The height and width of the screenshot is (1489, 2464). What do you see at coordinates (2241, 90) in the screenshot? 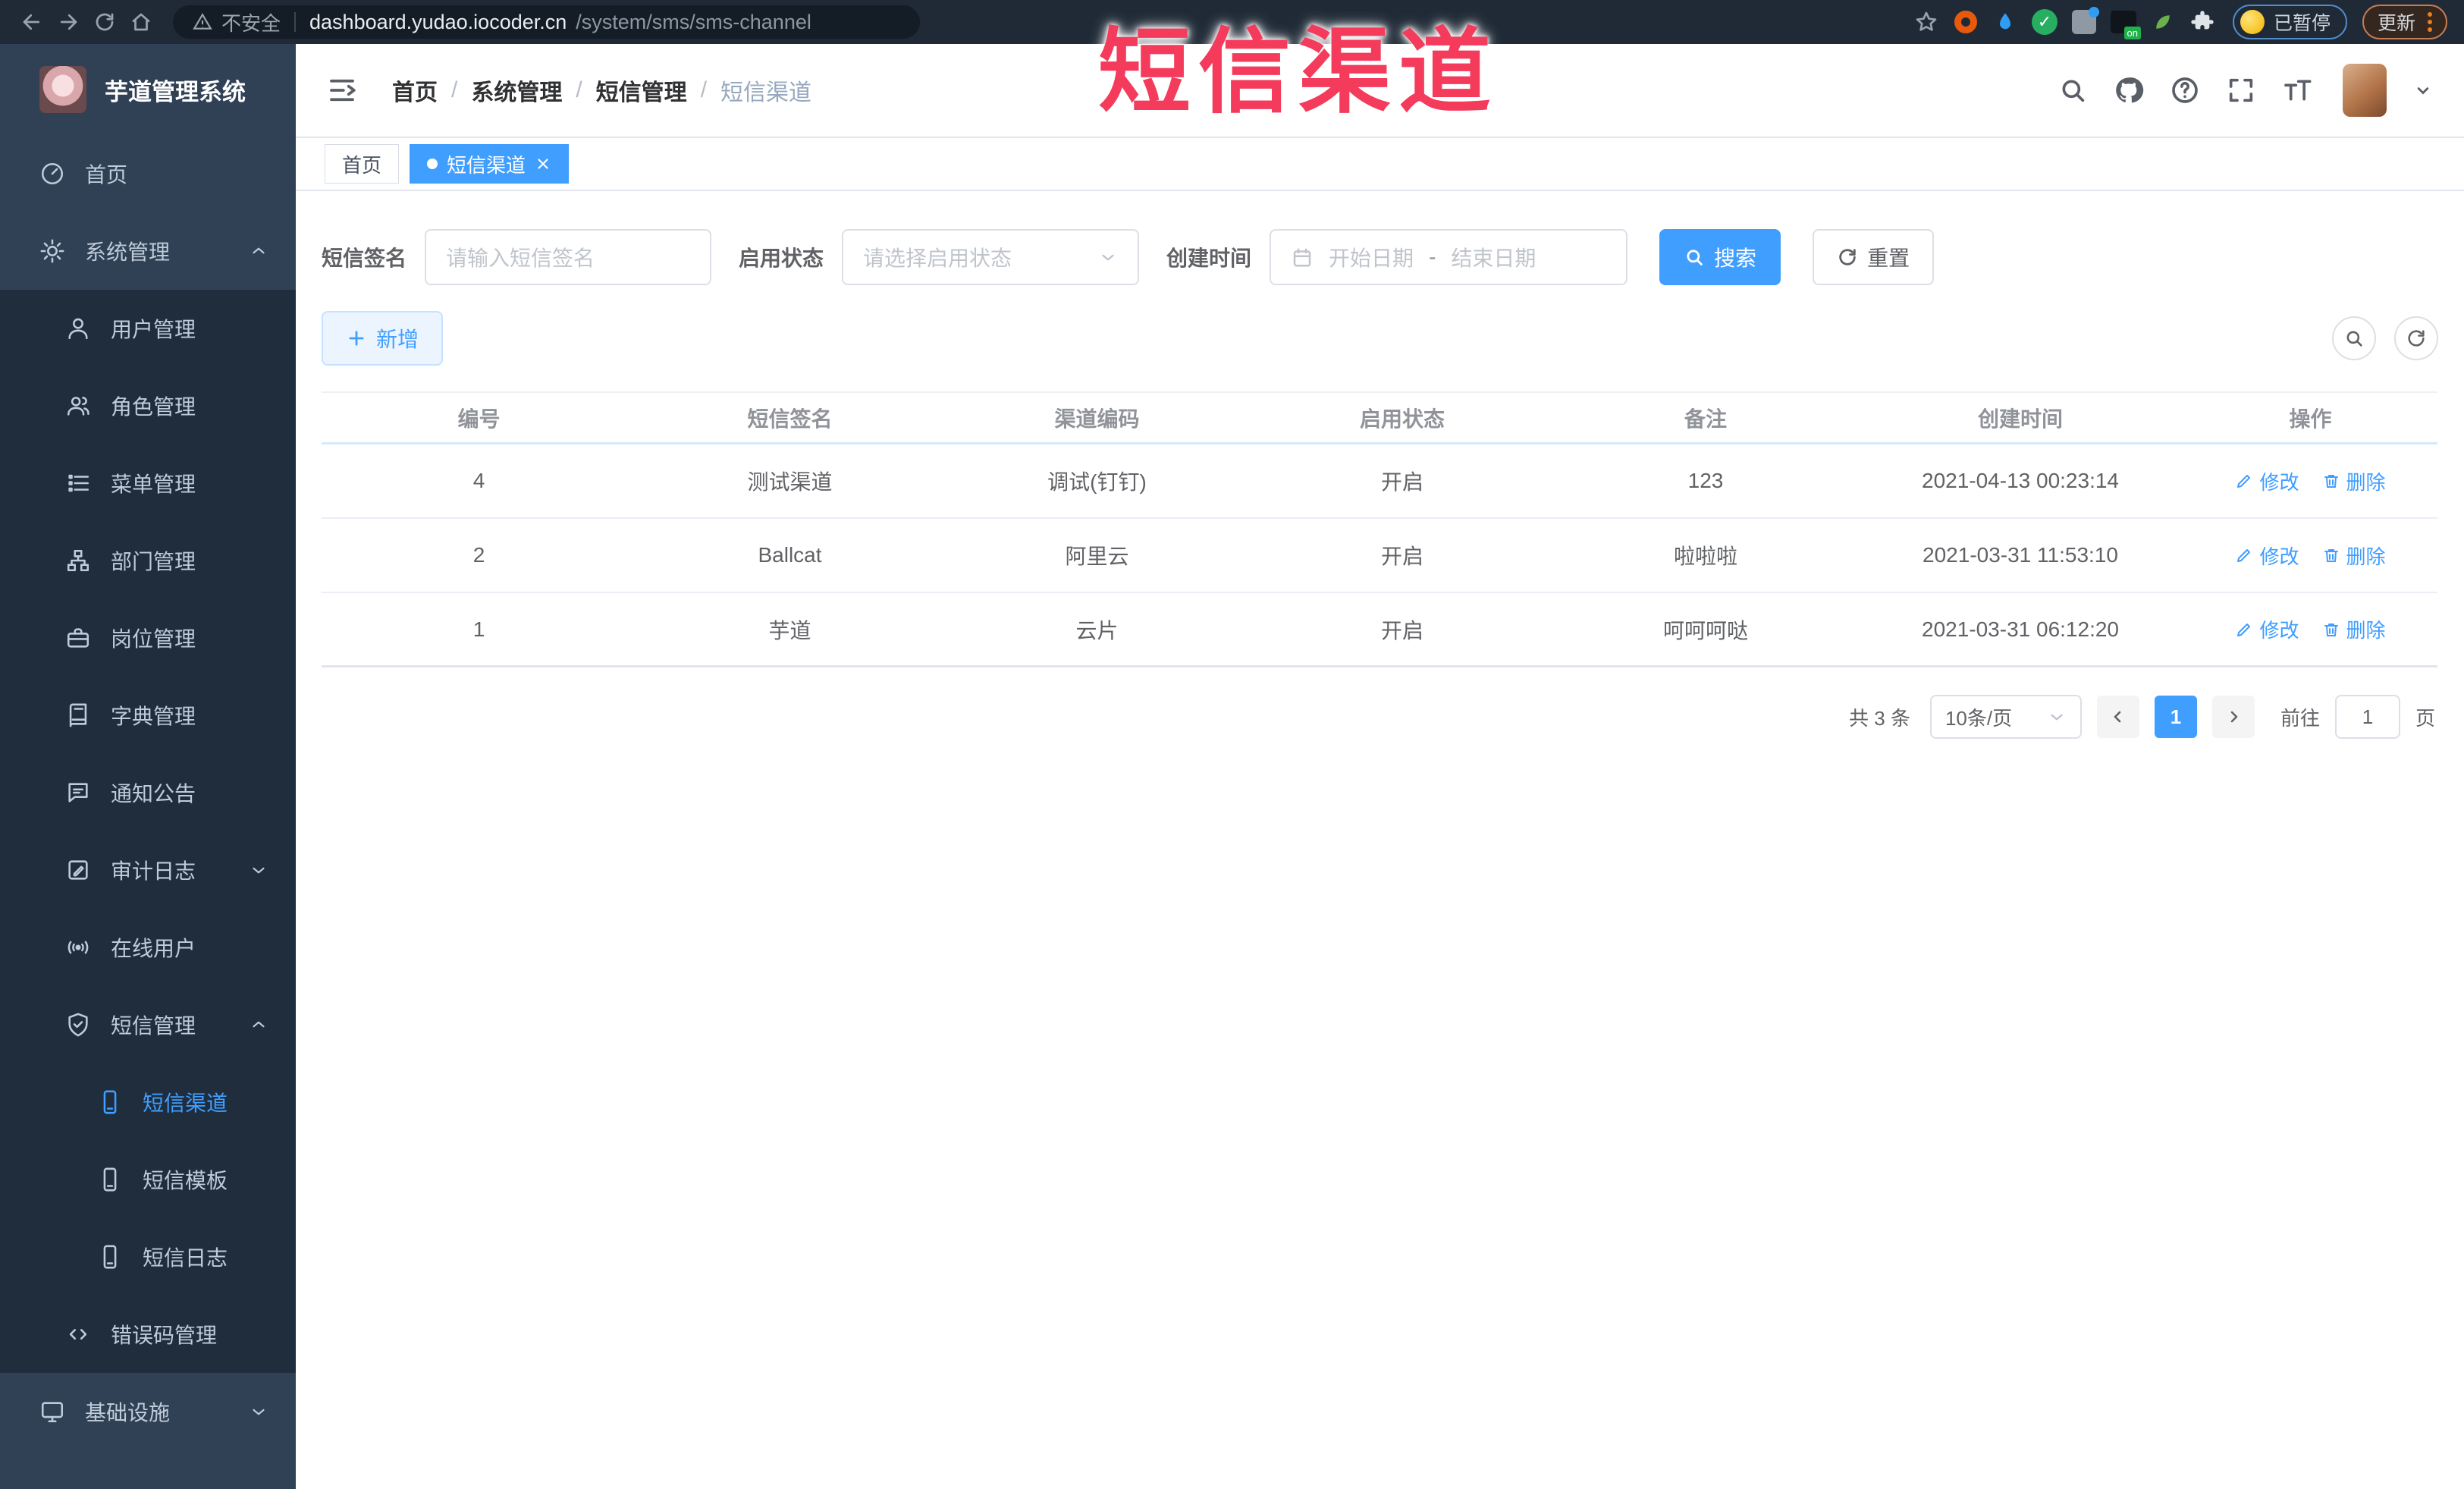
I see `fullscreen-icon` at bounding box center [2241, 90].